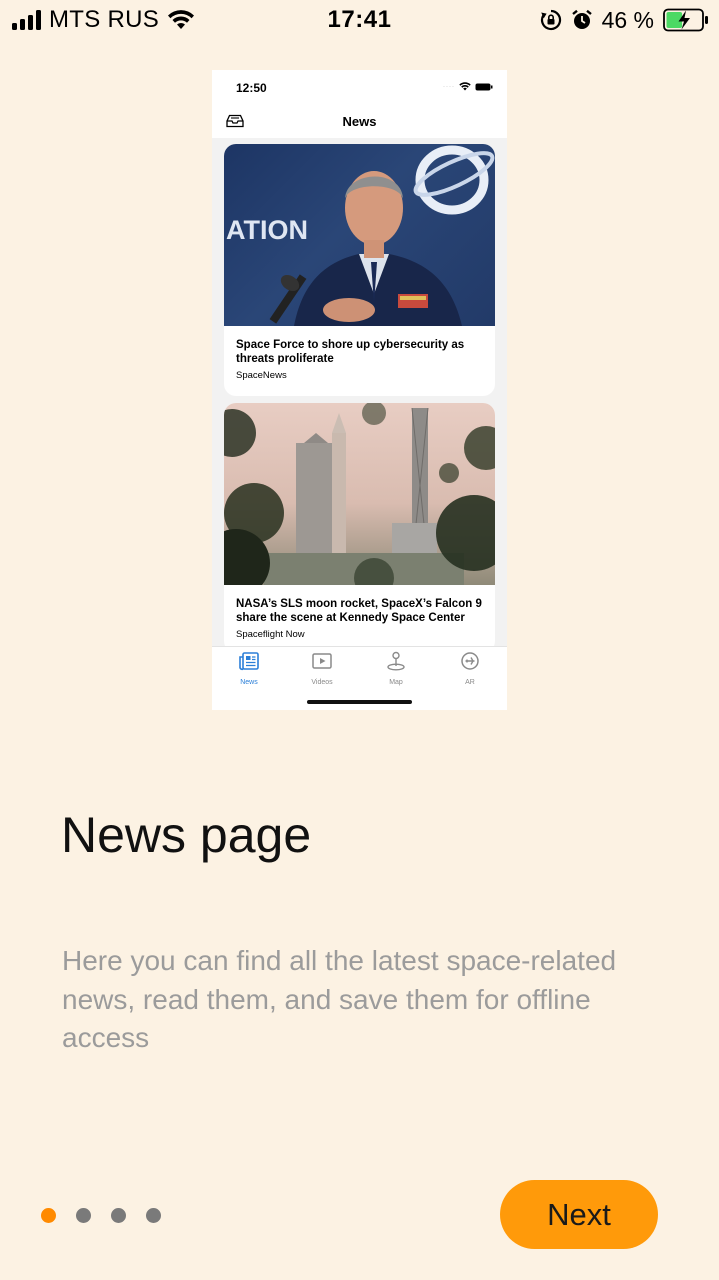 The height and width of the screenshot is (1280, 719). I want to click on launch-pad-illustration, so click(359, 494).